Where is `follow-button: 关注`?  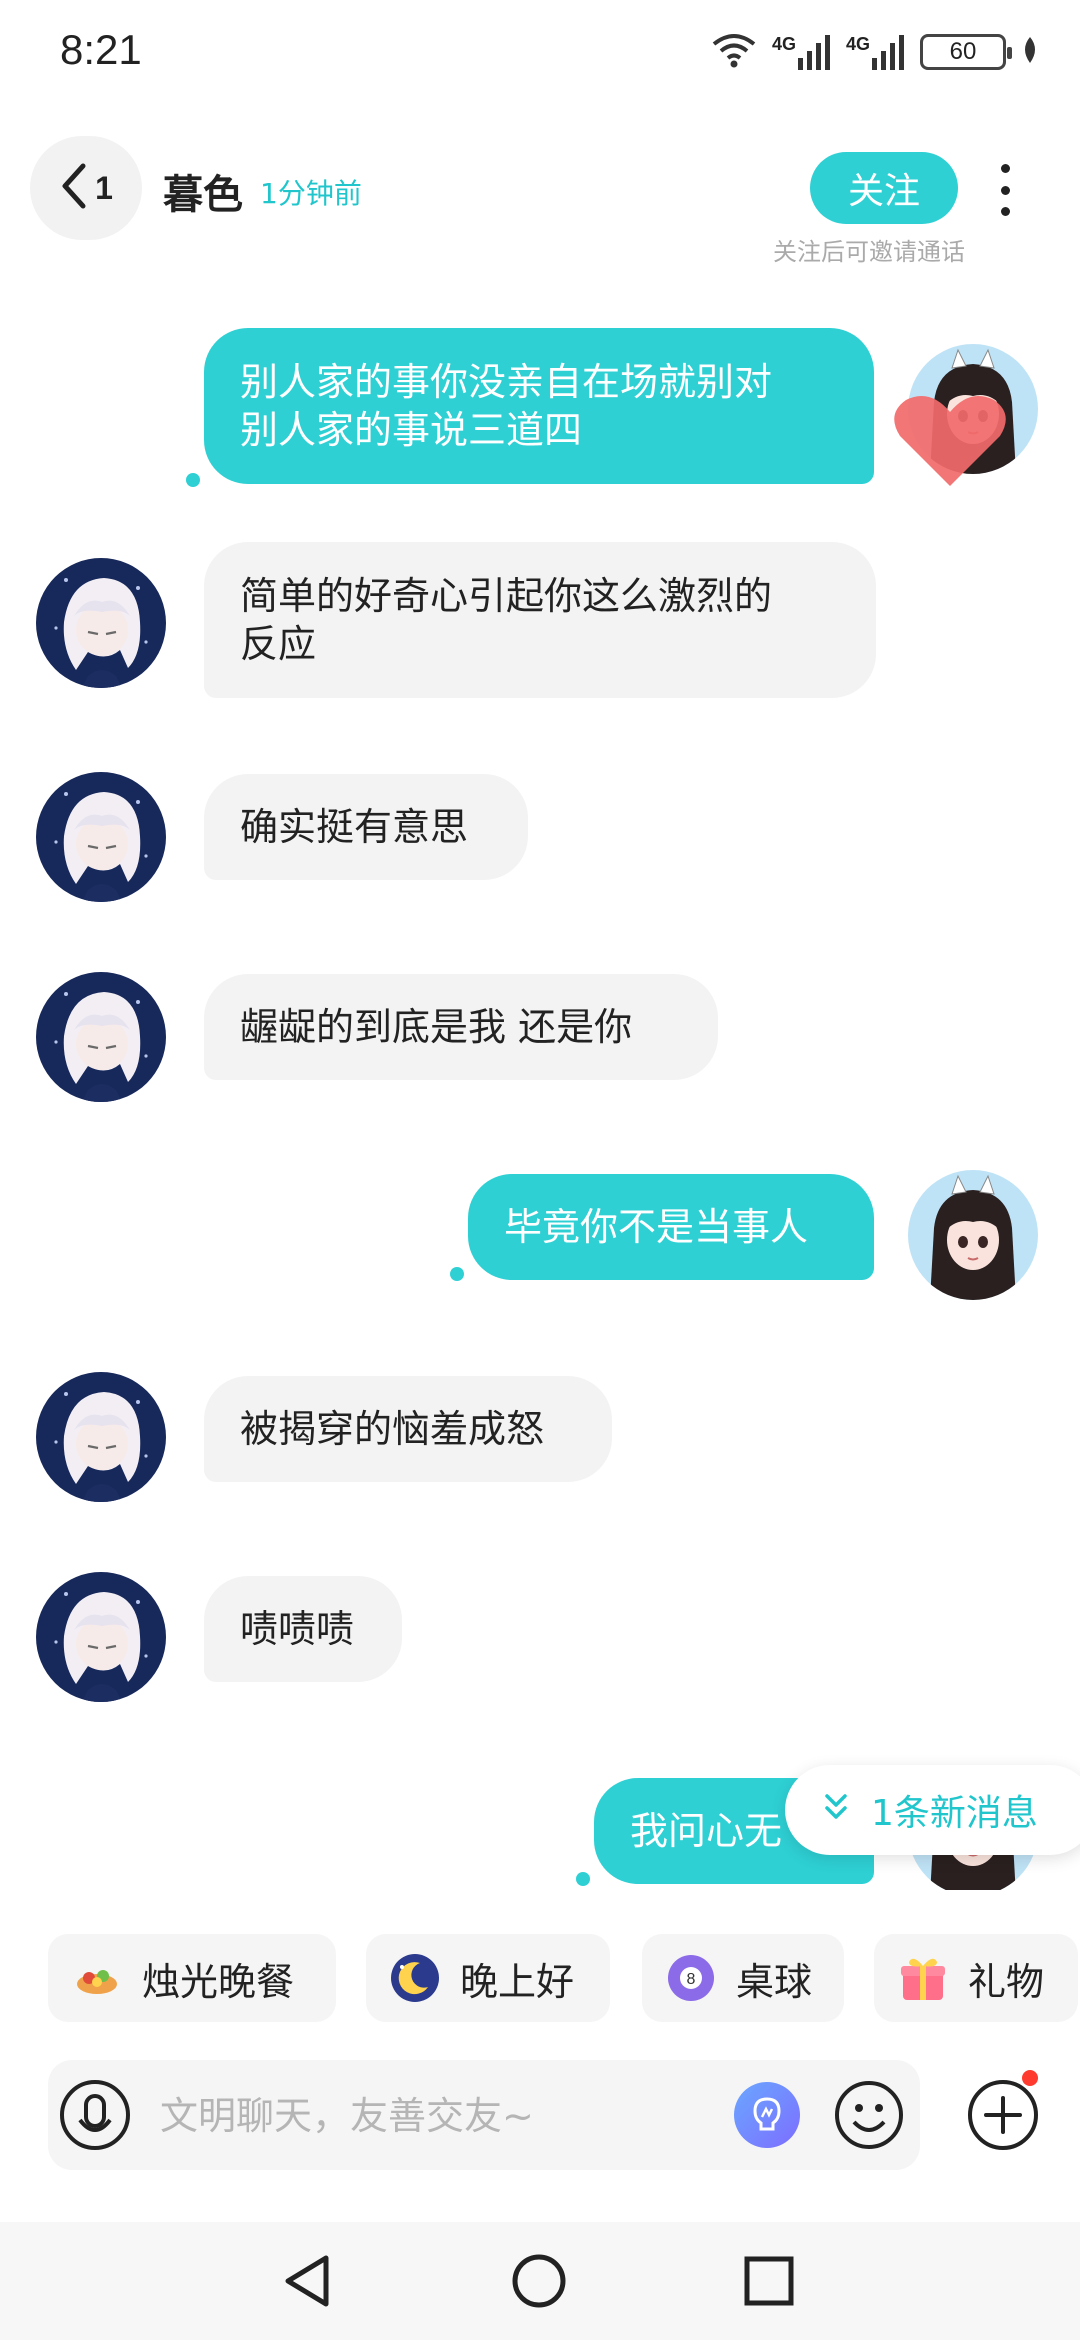 follow-button: 关注 is located at coordinates (884, 188).